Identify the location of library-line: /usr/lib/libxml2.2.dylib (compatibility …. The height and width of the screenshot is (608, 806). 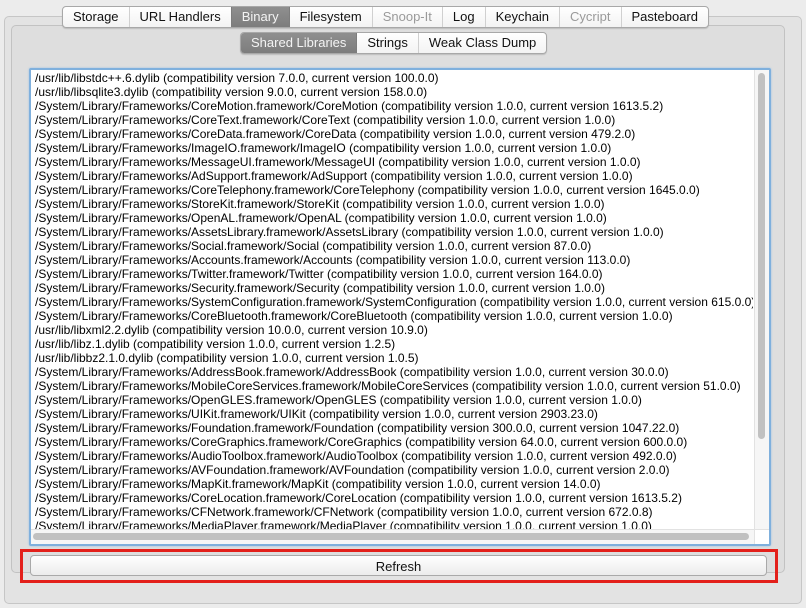
(231, 330).